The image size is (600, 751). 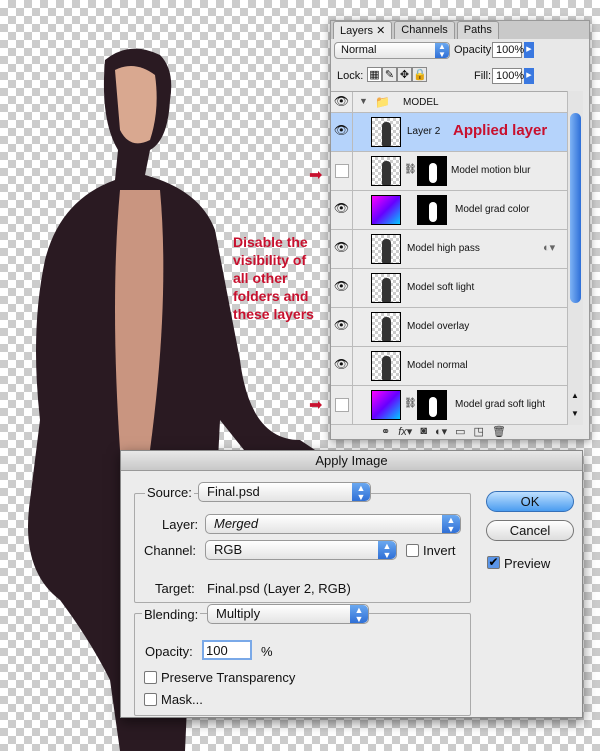 What do you see at coordinates (449, 405) in the screenshot?
I see `layer-row: ⛓ Model grad soft light` at bounding box center [449, 405].